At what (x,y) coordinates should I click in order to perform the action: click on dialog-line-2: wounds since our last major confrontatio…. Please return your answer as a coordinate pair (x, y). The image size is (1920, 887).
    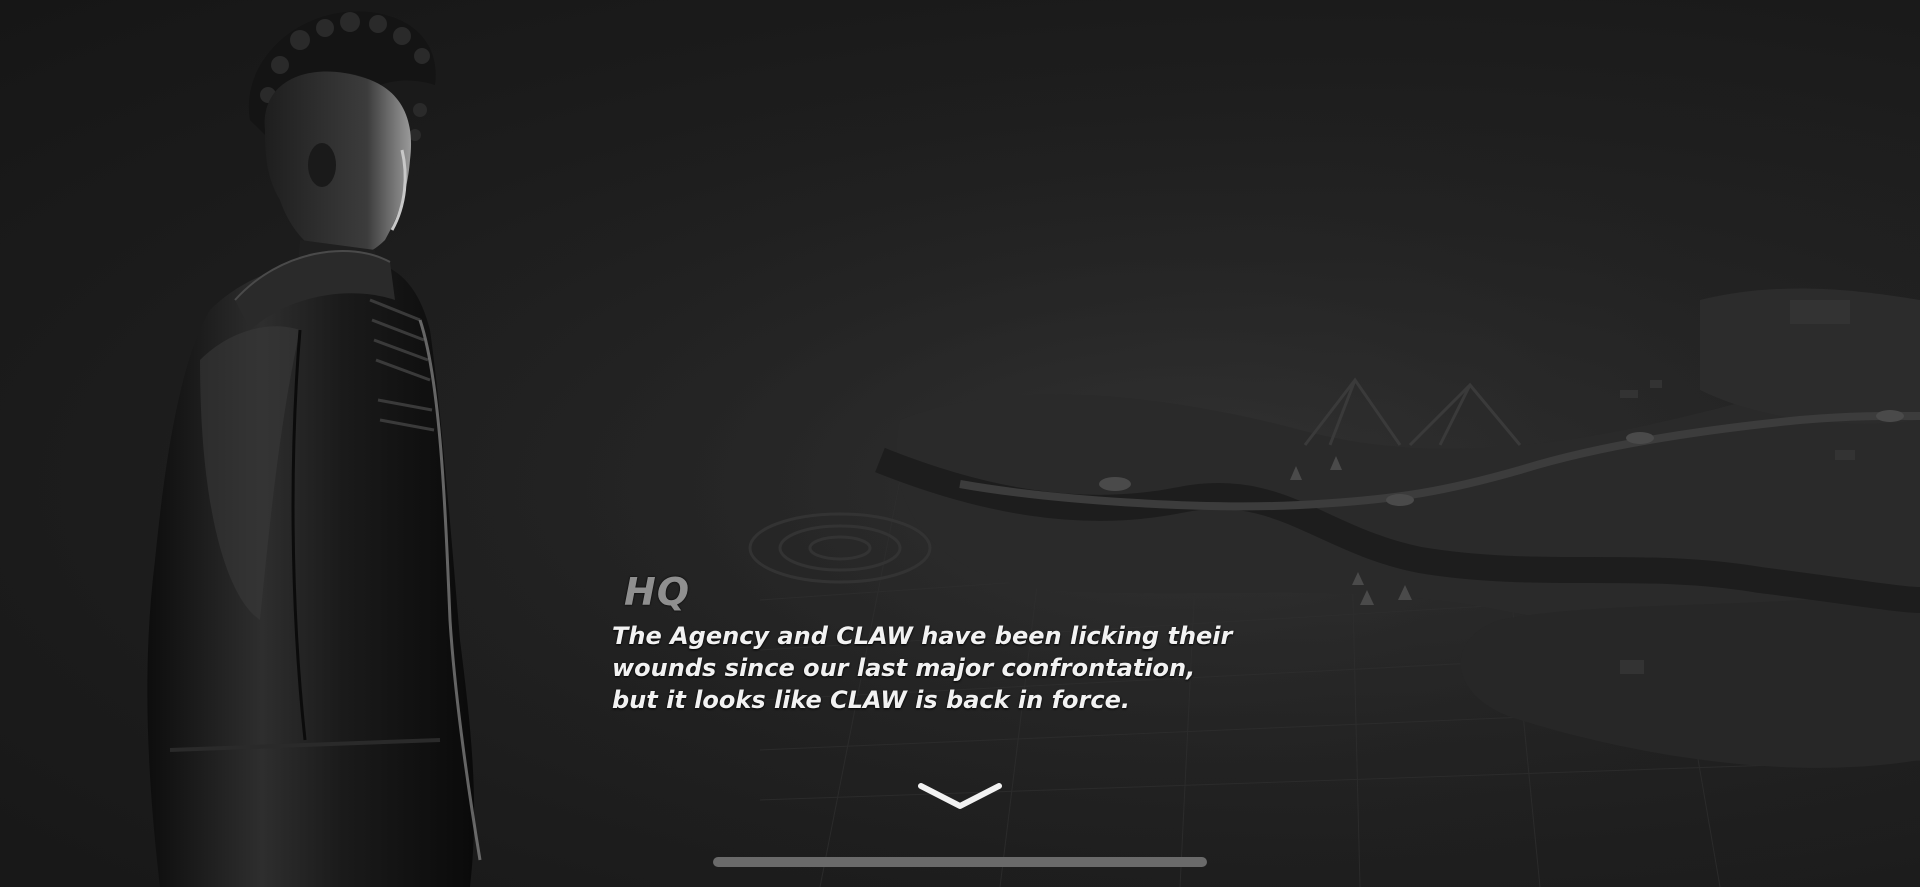
    Looking at the image, I should click on (904, 668).